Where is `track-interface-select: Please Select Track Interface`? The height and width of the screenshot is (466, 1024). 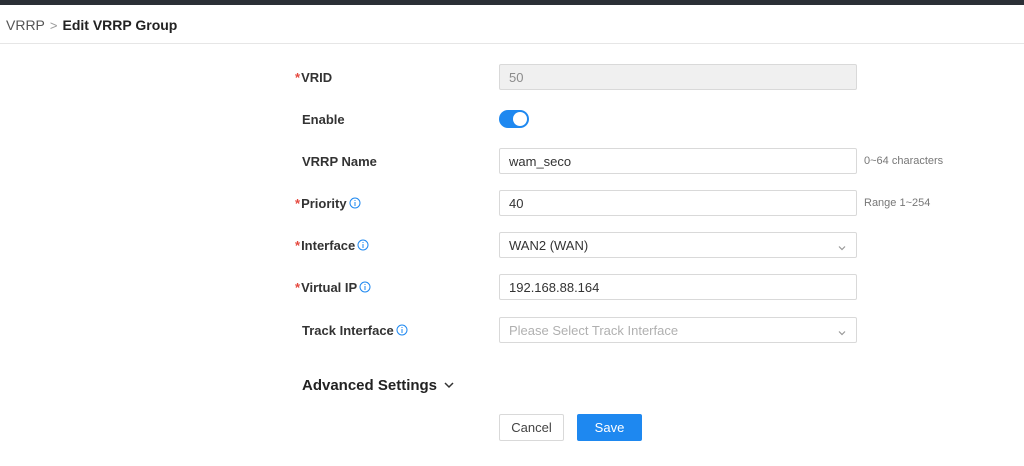
track-interface-select: Please Select Track Interface is located at coordinates (678, 330).